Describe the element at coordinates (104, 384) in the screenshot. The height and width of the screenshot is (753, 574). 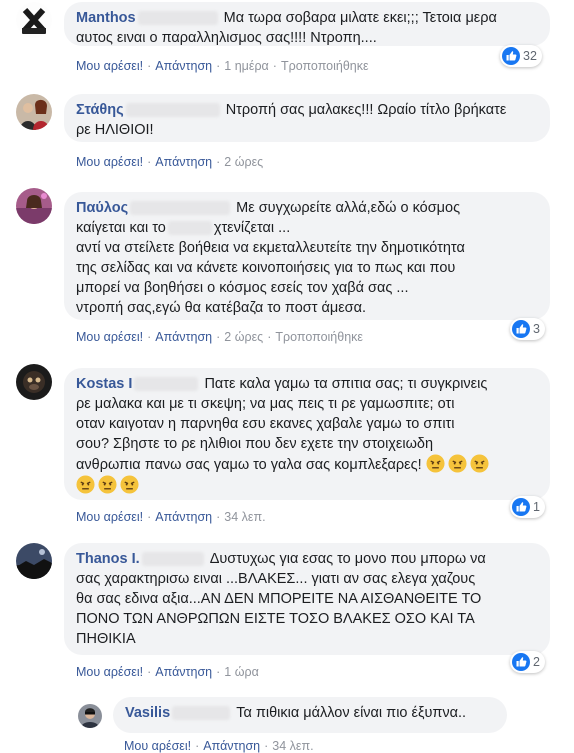
I see `comment-author: Kostas I` at that location.